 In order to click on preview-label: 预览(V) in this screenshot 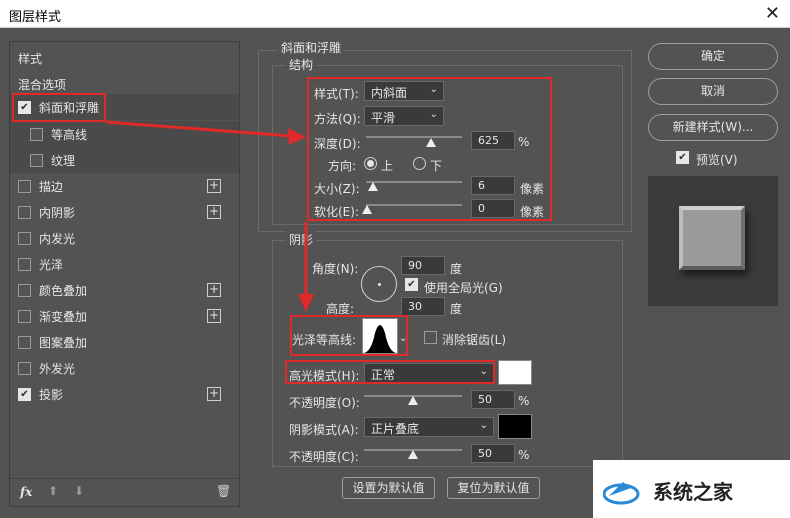, I will do `click(717, 160)`.